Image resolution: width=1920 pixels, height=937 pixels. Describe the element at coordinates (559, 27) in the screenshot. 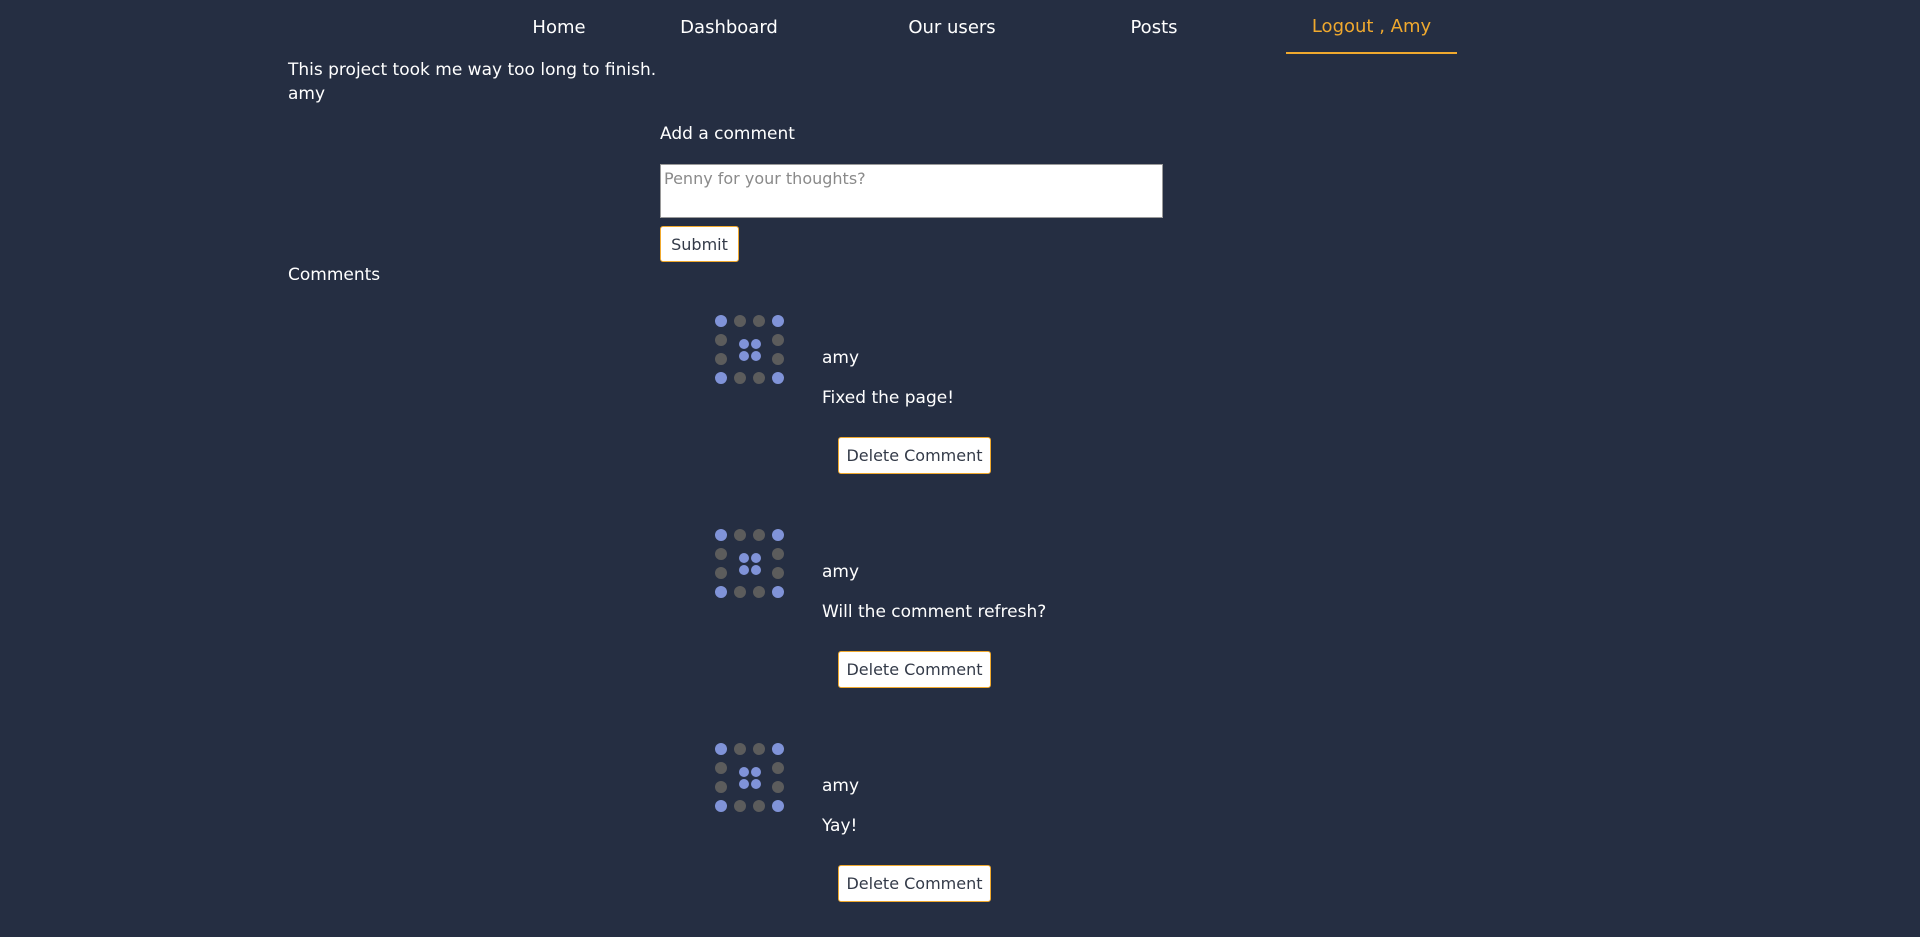

I see `nav-home: Home` at that location.